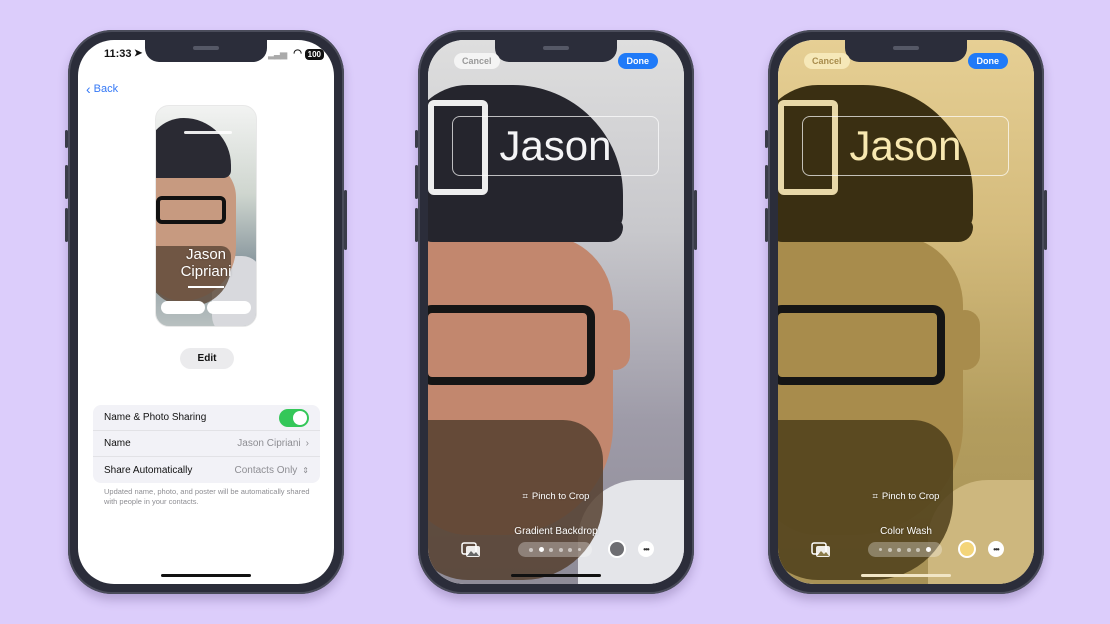 The width and height of the screenshot is (1110, 624). I want to click on chevron-left-icon: ‹, so click(88, 89).